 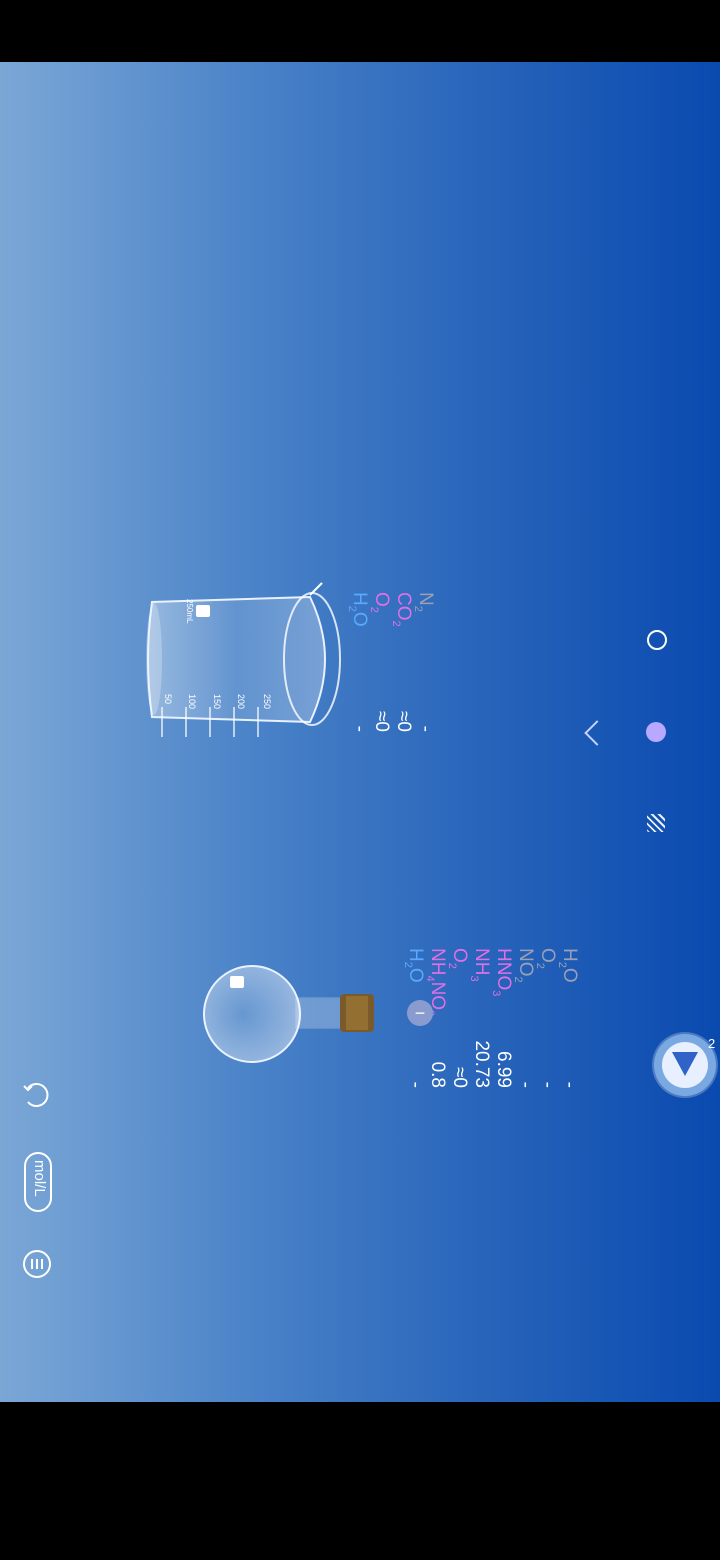 What do you see at coordinates (712, 1043) in the screenshot?
I see `badge-count: 2` at bounding box center [712, 1043].